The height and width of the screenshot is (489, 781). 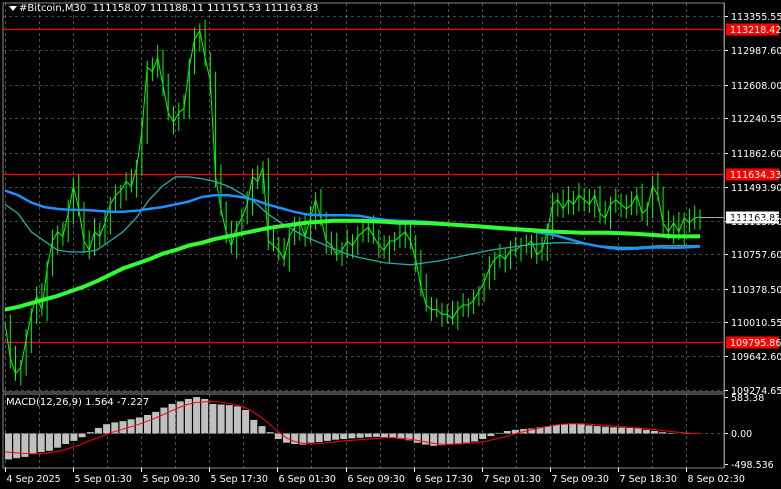 What do you see at coordinates (376, 479) in the screenshot?
I see `x-tick-label: 6 Sep 09:30` at bounding box center [376, 479].